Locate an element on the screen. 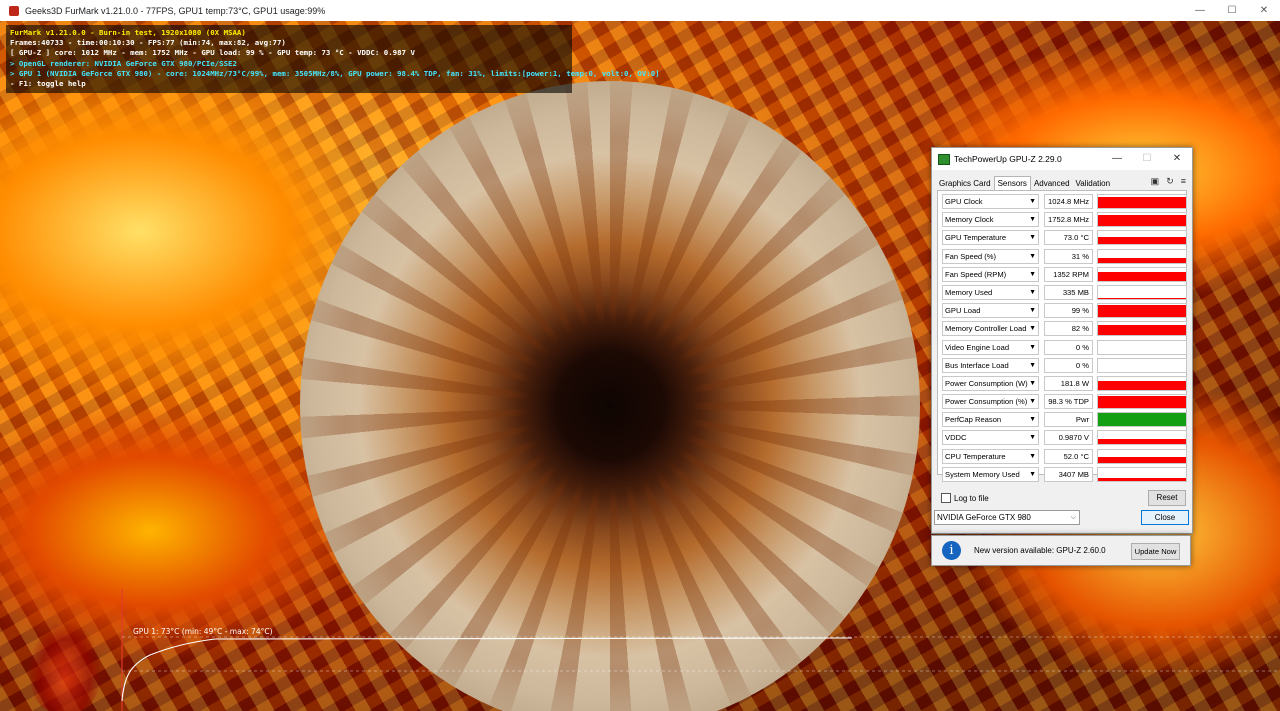  sensor-name-dropdown: Memory Controller Load ▼ is located at coordinates (990, 329).